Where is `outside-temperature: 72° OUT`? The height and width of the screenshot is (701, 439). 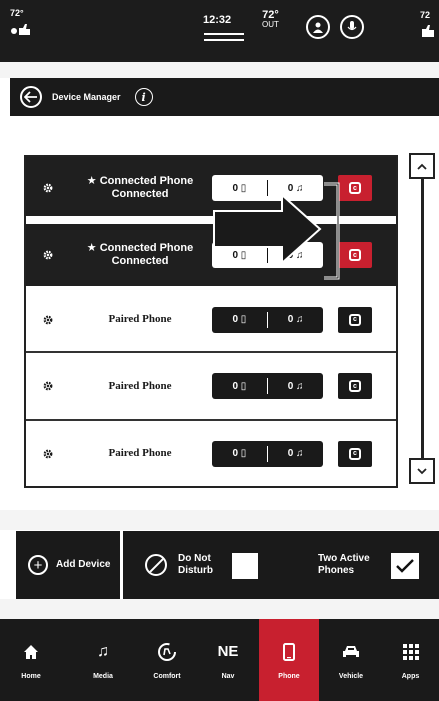
outside-temperature: 72° OUT is located at coordinates (270, 19).